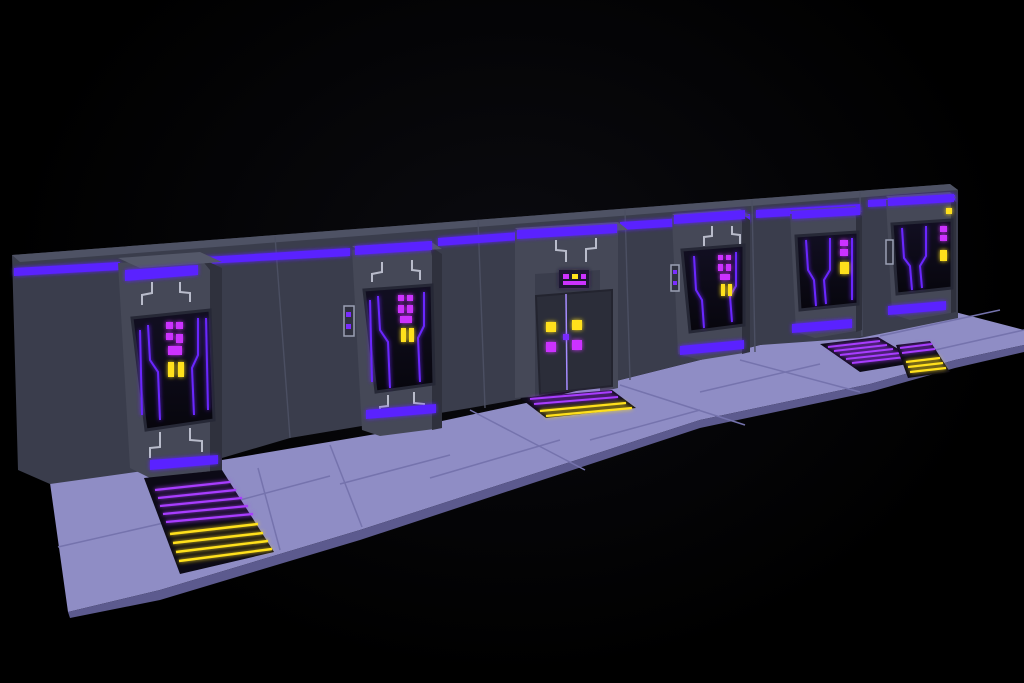 Image resolution: width=1024 pixels, height=683 pixels. Describe the element at coordinates (349, 321) in the screenshot. I see `pod-2-wall-panel` at that location.